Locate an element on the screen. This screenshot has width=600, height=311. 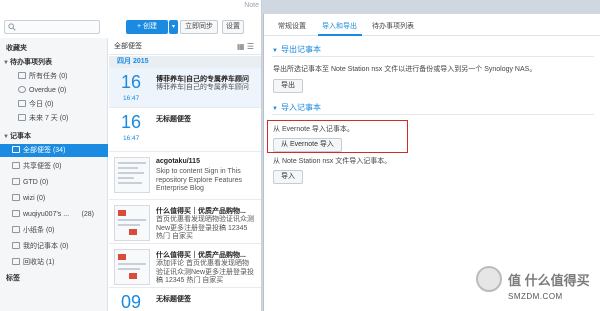
search-box is located at coordinates (52, 27).